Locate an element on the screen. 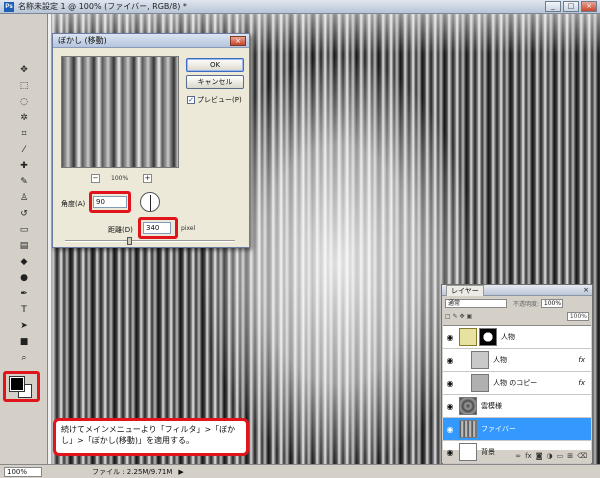  preview-checkbox-label: プレビュー(P) is located at coordinates (219, 100).